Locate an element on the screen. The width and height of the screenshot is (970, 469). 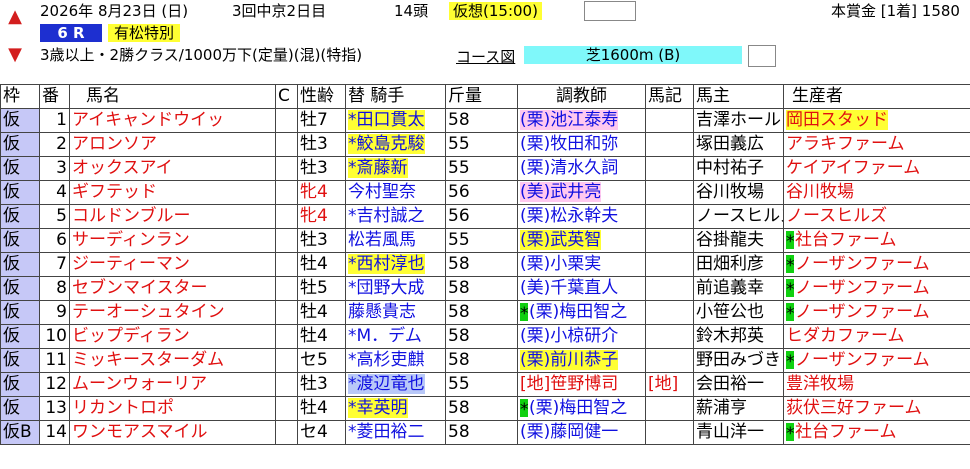
horse-name: ギフテッド is located at coordinates (172, 192).